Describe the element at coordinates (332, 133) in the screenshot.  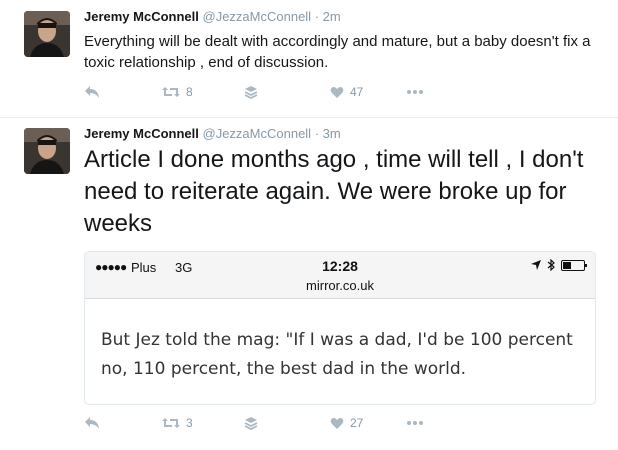
I see `timestamp: 3m` at that location.